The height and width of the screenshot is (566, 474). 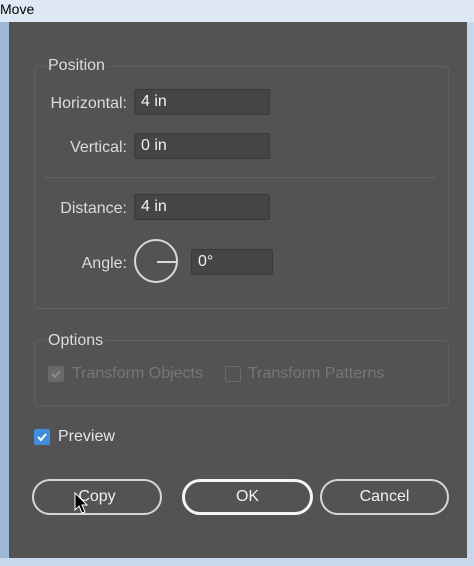 I want to click on distance-field: 4 in, so click(x=202, y=207).